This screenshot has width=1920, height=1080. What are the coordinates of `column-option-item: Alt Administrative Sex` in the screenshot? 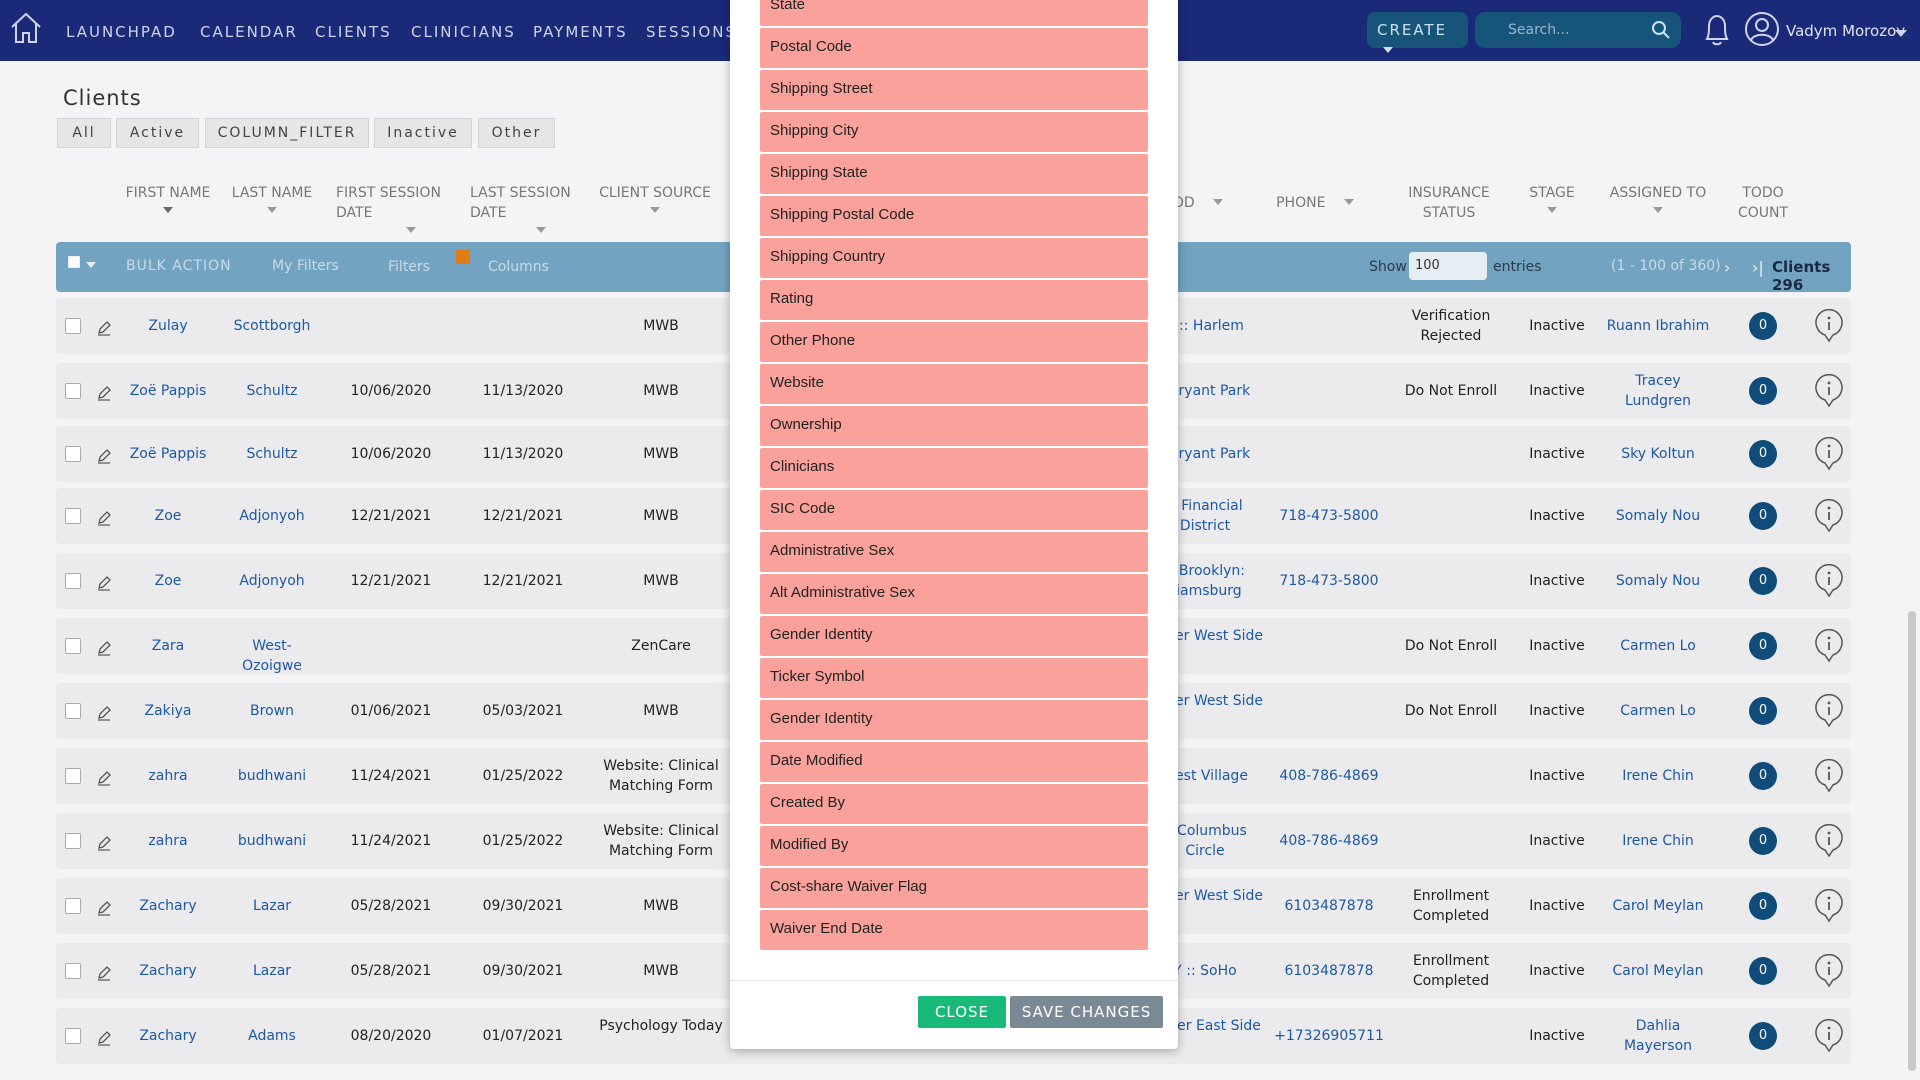 It's located at (954, 594).